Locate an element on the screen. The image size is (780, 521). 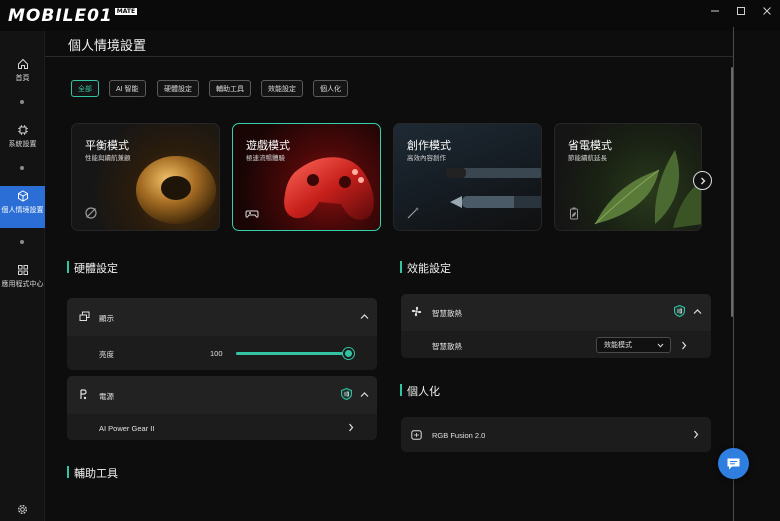
sidebar-item-app-center: 應用程式中心 is located at coordinates (22, 282).